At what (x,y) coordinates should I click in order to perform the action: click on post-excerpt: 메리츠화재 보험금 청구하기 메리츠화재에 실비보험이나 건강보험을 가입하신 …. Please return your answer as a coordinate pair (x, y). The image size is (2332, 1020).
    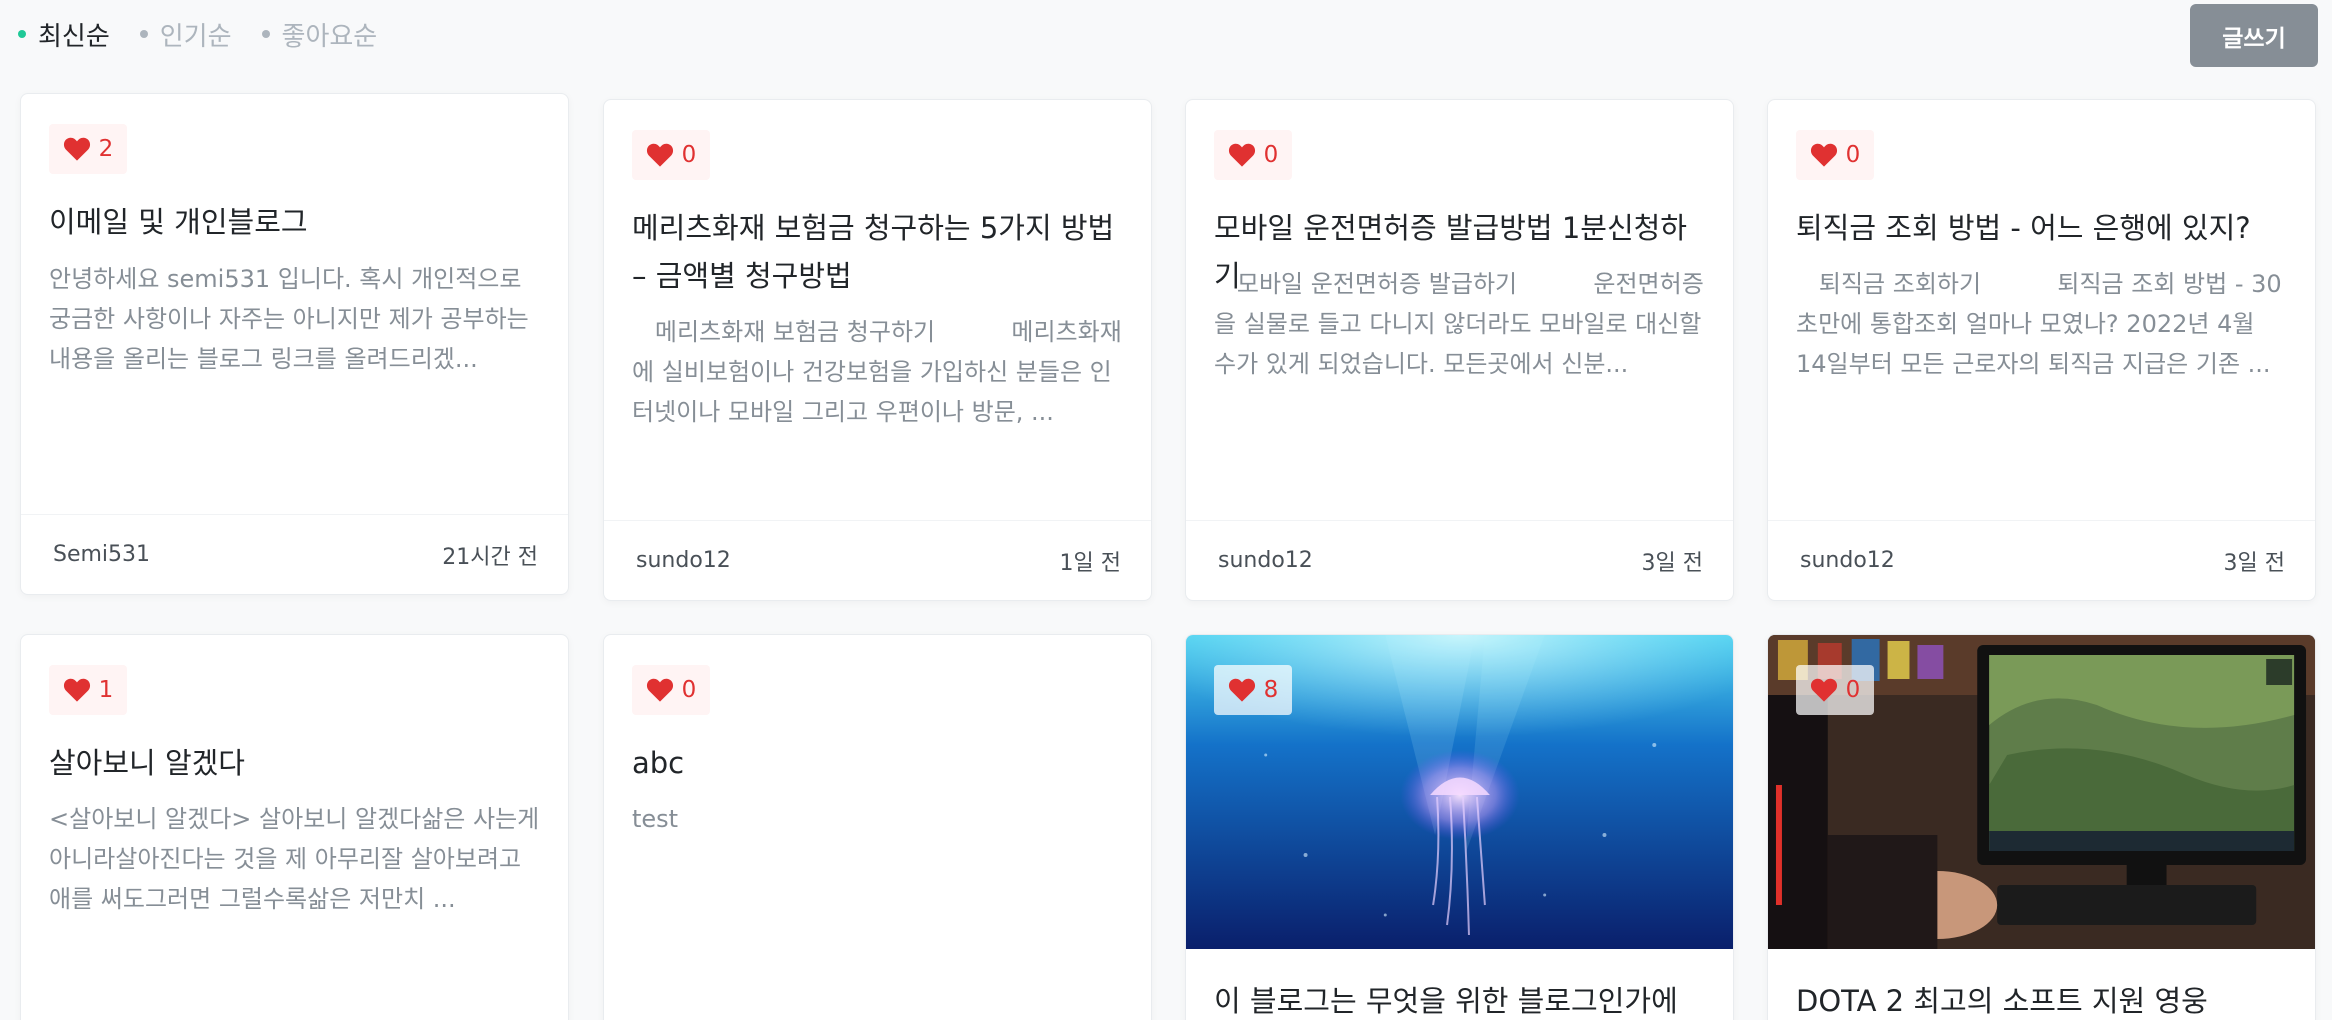
    Looking at the image, I should click on (877, 372).